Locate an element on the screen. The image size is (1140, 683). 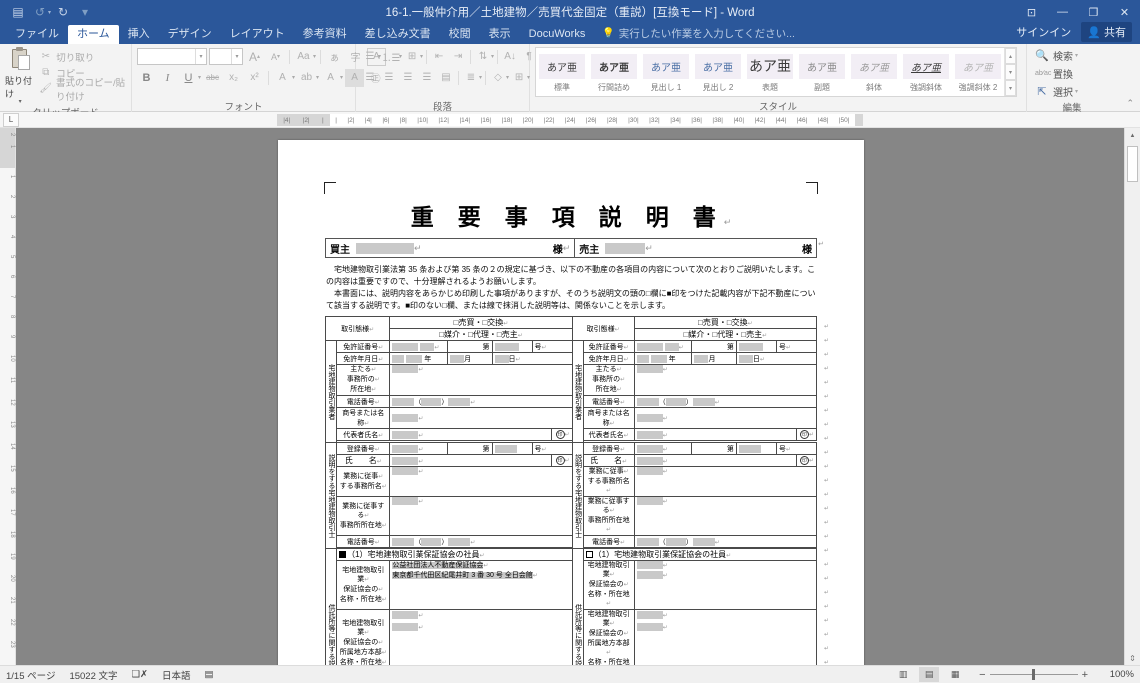
agent-phone-field-right: （） ↵ is located at coordinates (725, 541).